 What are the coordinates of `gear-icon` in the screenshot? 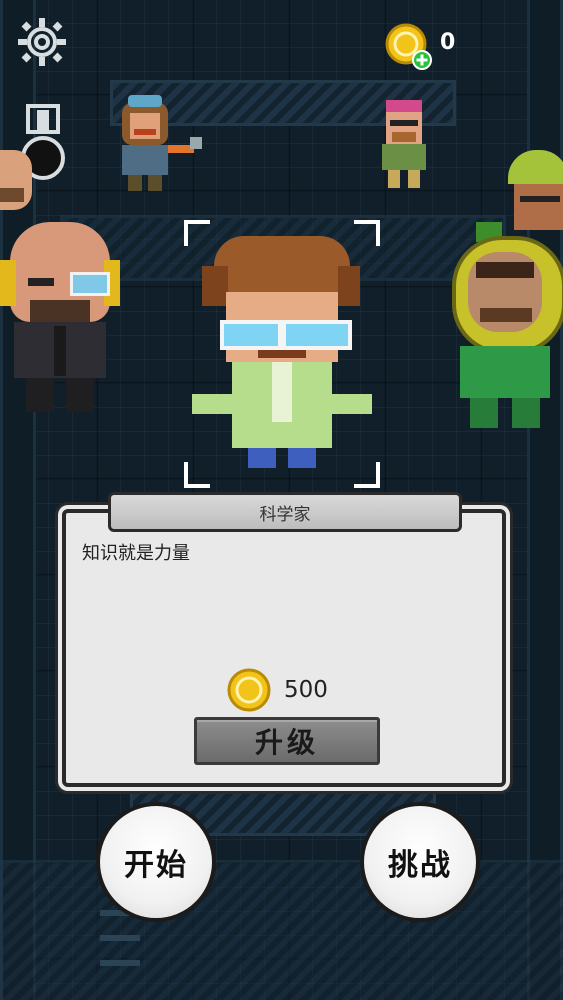 It's located at (42, 42).